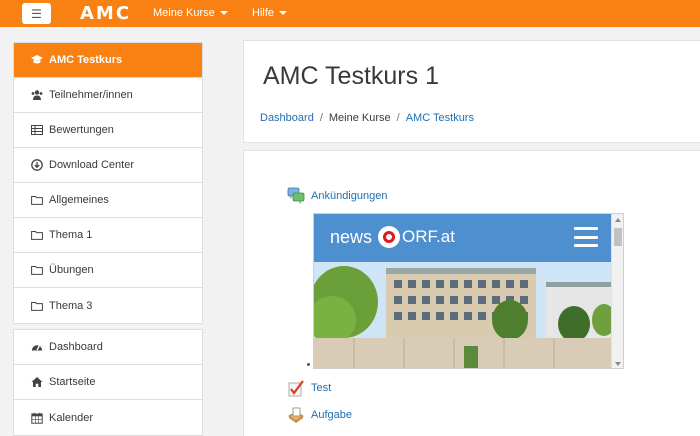 Image resolution: width=700 pixels, height=436 pixels. I want to click on activity-label: Aufgabe, so click(331, 415).